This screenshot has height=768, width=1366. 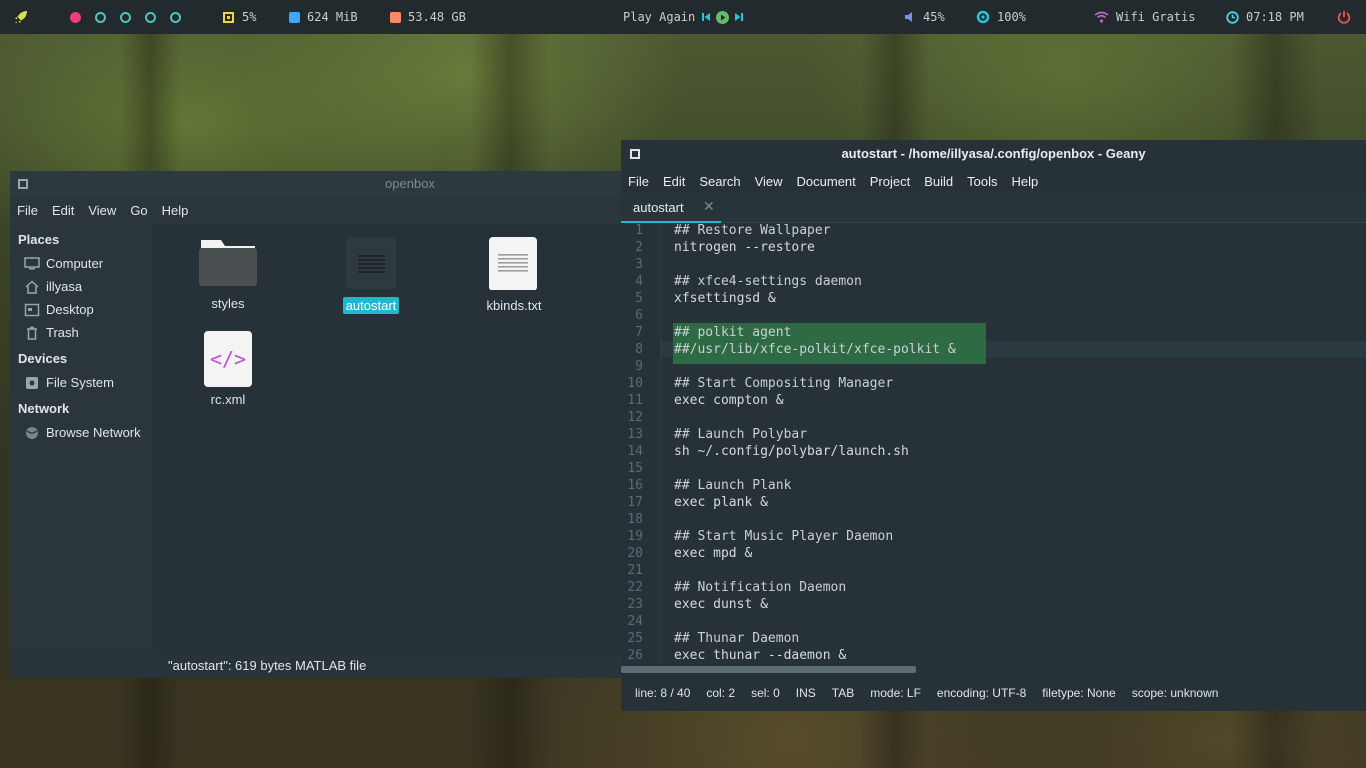 I want to click on code-line: ## Start Music Player Daemon, so click(x=784, y=536).